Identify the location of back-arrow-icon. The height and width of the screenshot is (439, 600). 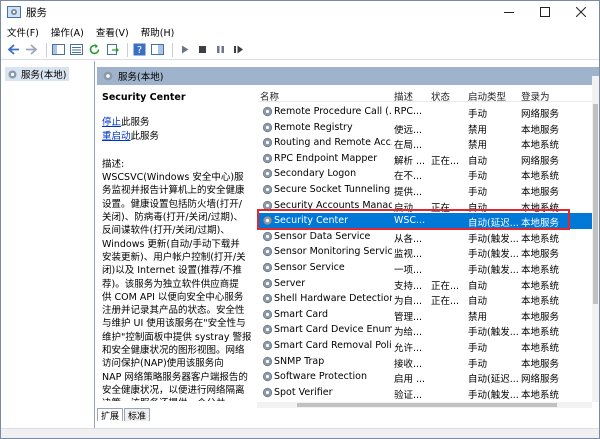
(13, 49).